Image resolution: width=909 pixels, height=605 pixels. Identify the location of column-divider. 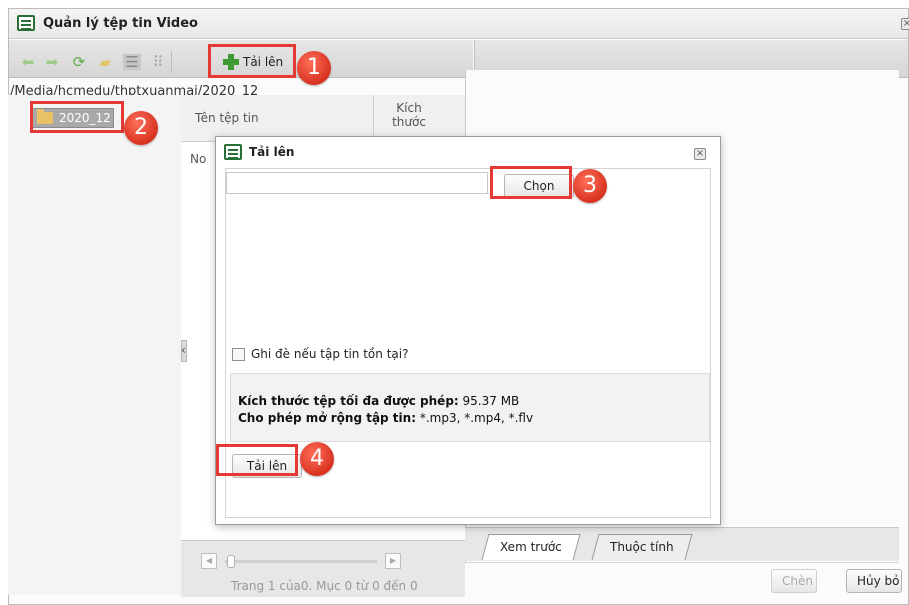
(373, 118).